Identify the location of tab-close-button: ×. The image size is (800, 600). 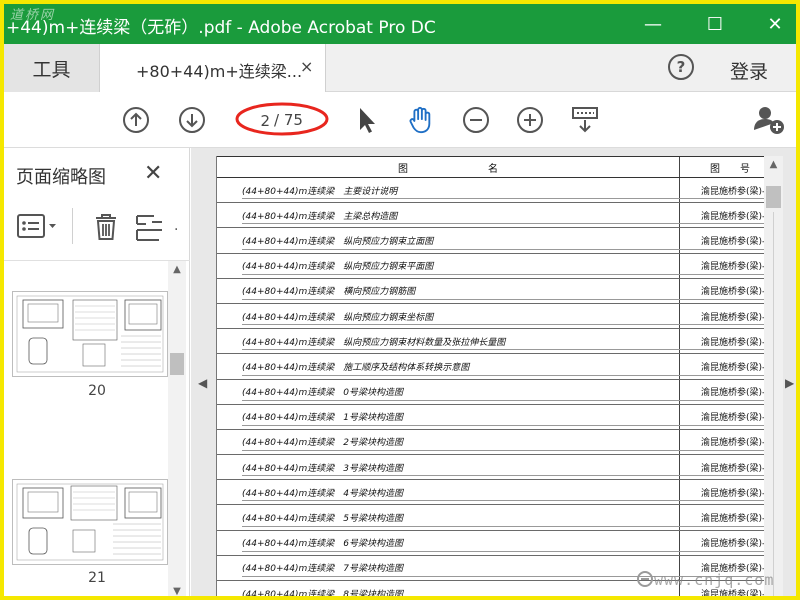
(306, 66).